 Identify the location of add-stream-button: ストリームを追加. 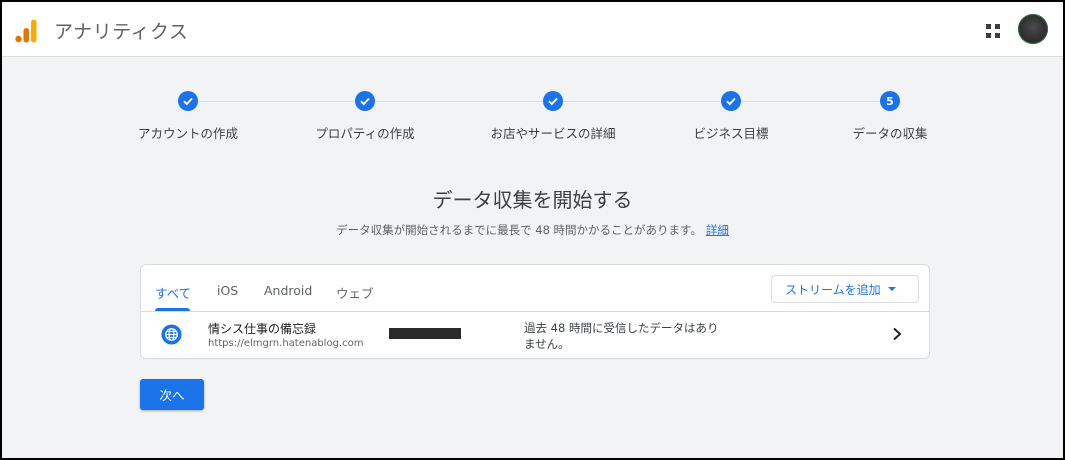
(845, 289).